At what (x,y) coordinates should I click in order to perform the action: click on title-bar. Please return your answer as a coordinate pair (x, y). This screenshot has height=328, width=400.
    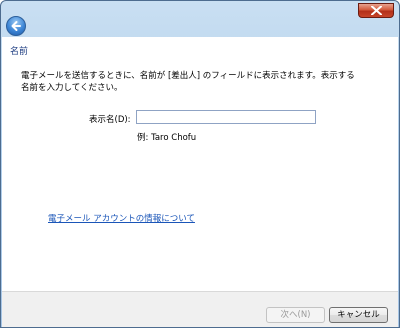
    Looking at the image, I should click on (200, 19).